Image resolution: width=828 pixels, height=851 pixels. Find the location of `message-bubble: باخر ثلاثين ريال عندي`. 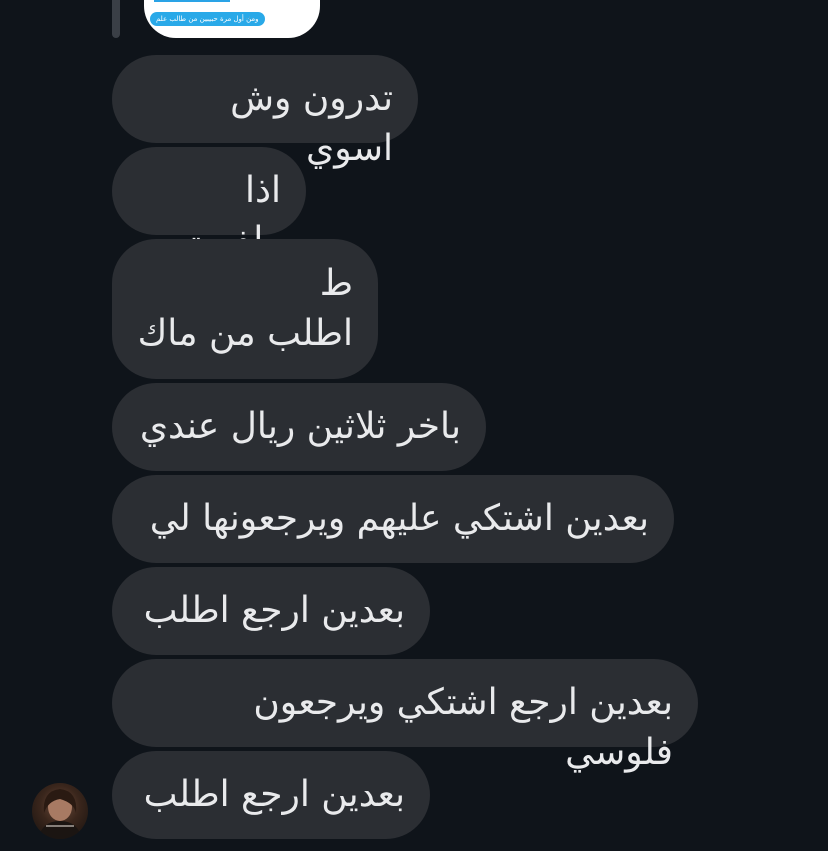

message-bubble: باخر ثلاثين ريال عندي is located at coordinates (299, 427).